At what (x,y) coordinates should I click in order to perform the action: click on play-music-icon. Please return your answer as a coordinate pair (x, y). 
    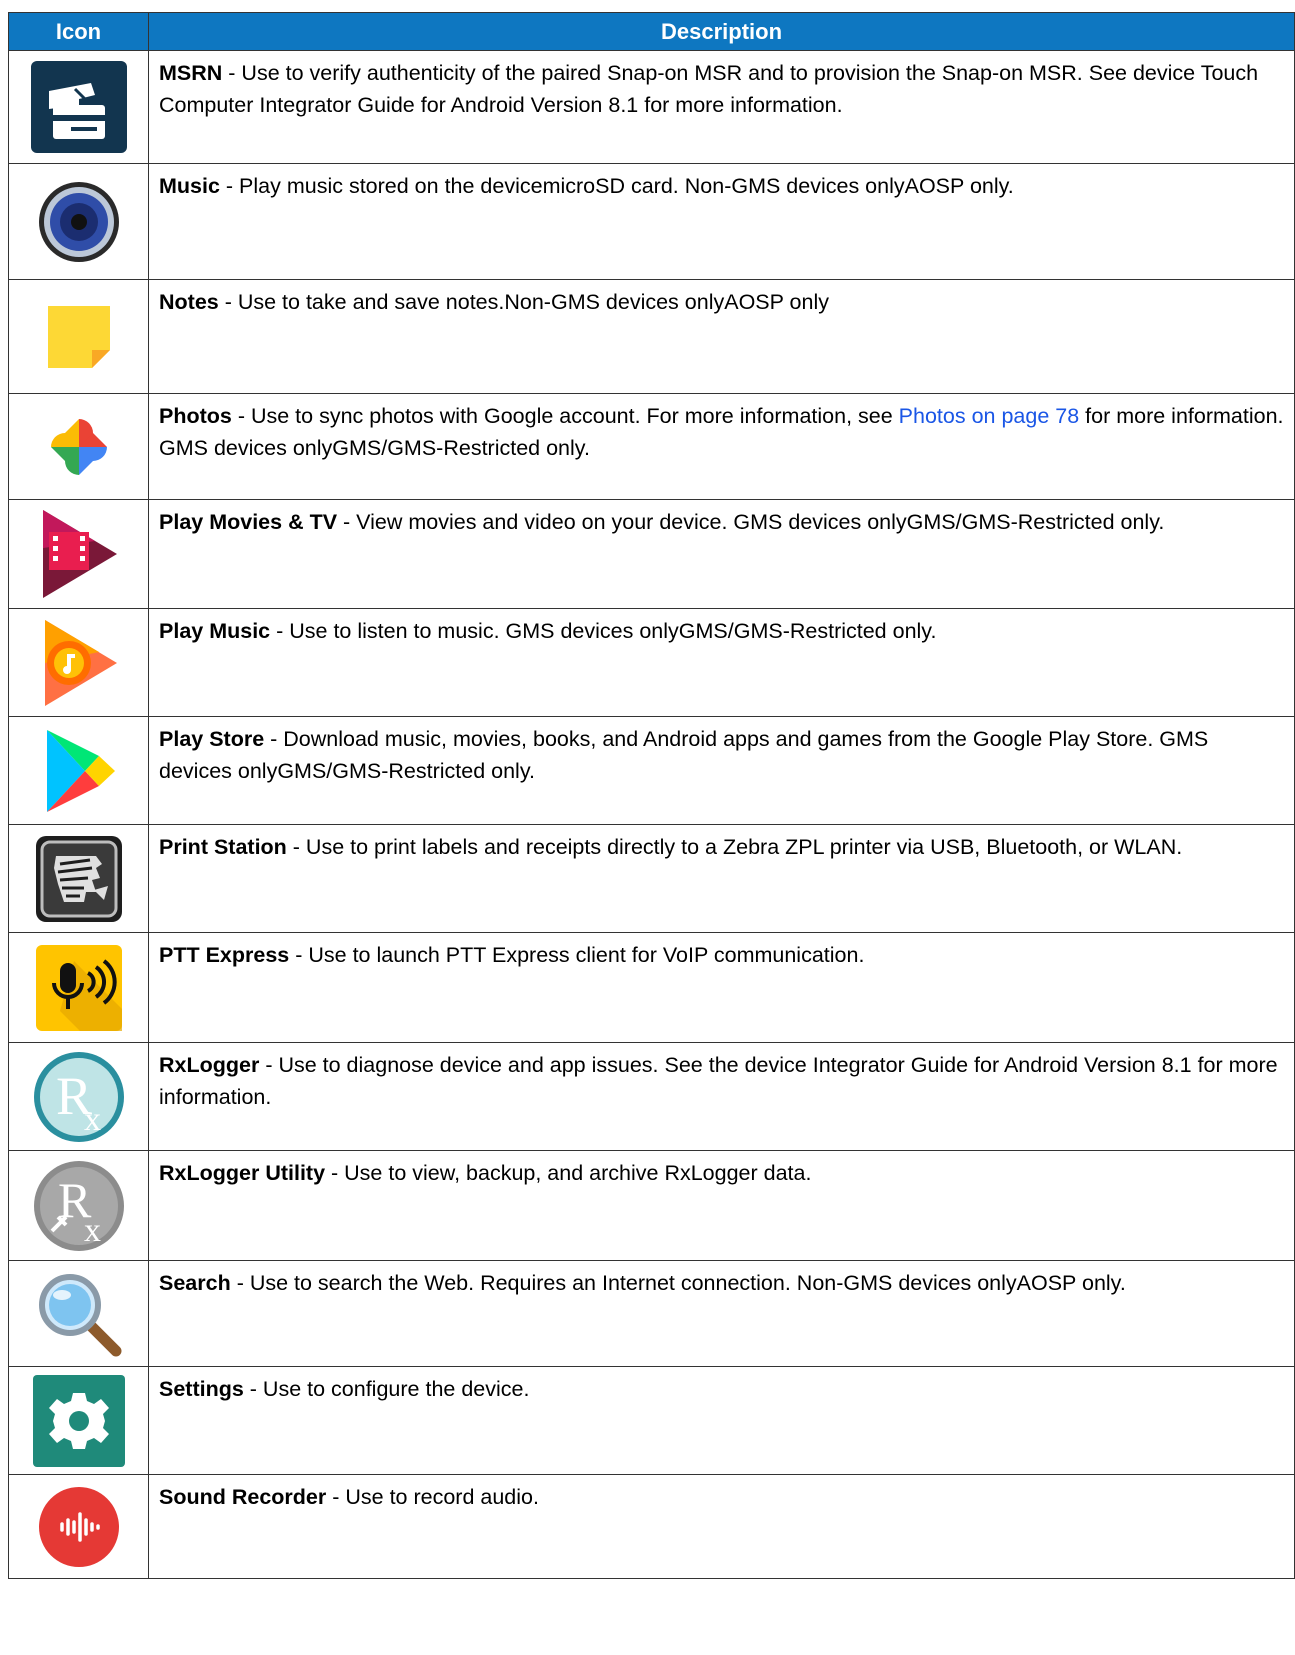
    Looking at the image, I should click on (79, 663).